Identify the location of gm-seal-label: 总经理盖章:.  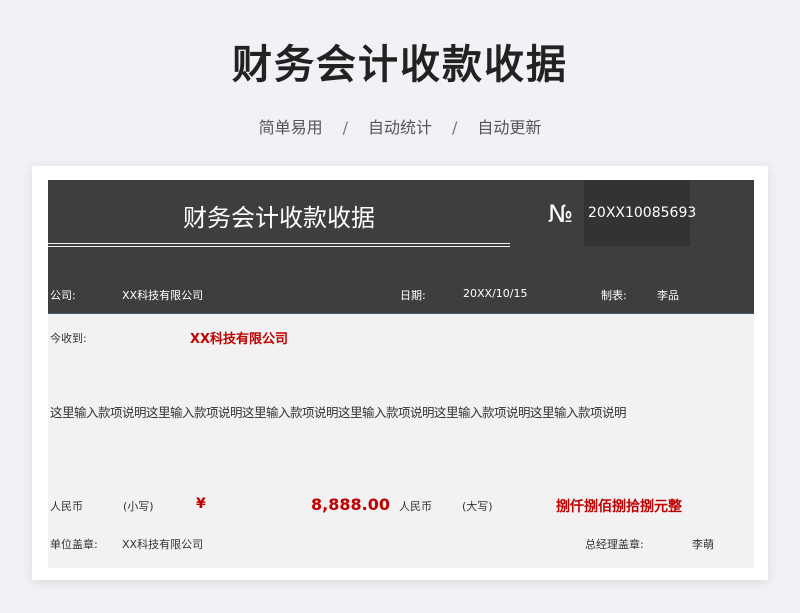
(614, 544).